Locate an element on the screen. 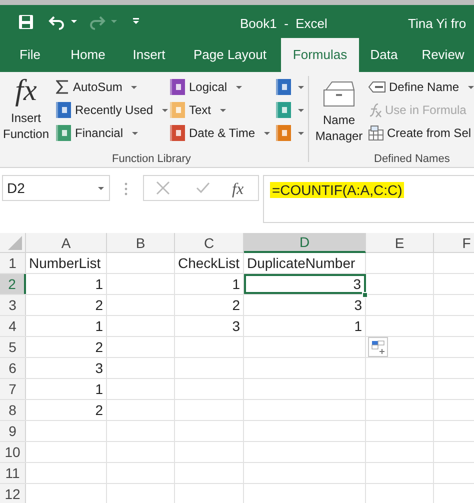 The height and width of the screenshot is (503, 474). window-title: Book1 - Excel is located at coordinates (284, 24).